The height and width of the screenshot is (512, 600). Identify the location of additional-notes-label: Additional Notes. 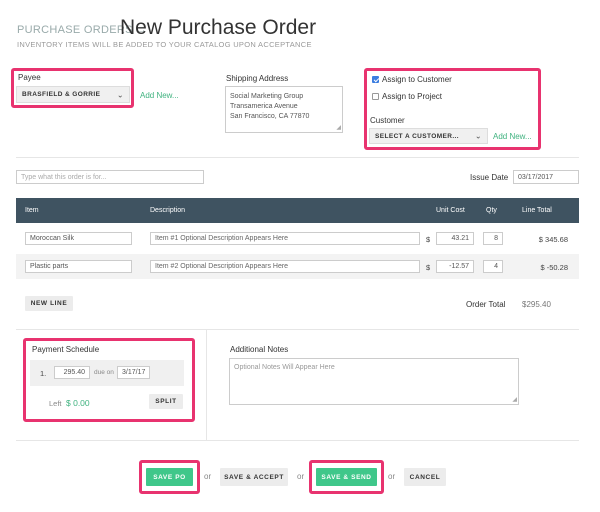
(259, 349).